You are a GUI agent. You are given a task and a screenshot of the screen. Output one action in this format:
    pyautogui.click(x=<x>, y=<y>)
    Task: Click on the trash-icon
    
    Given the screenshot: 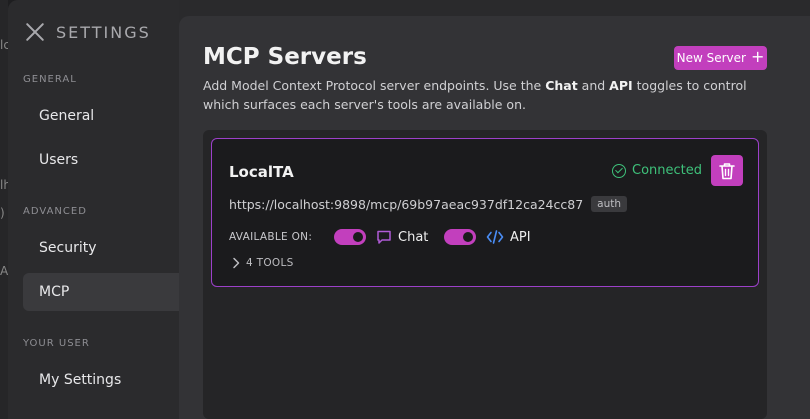 What is the action you would take?
    pyautogui.click(x=727, y=170)
    